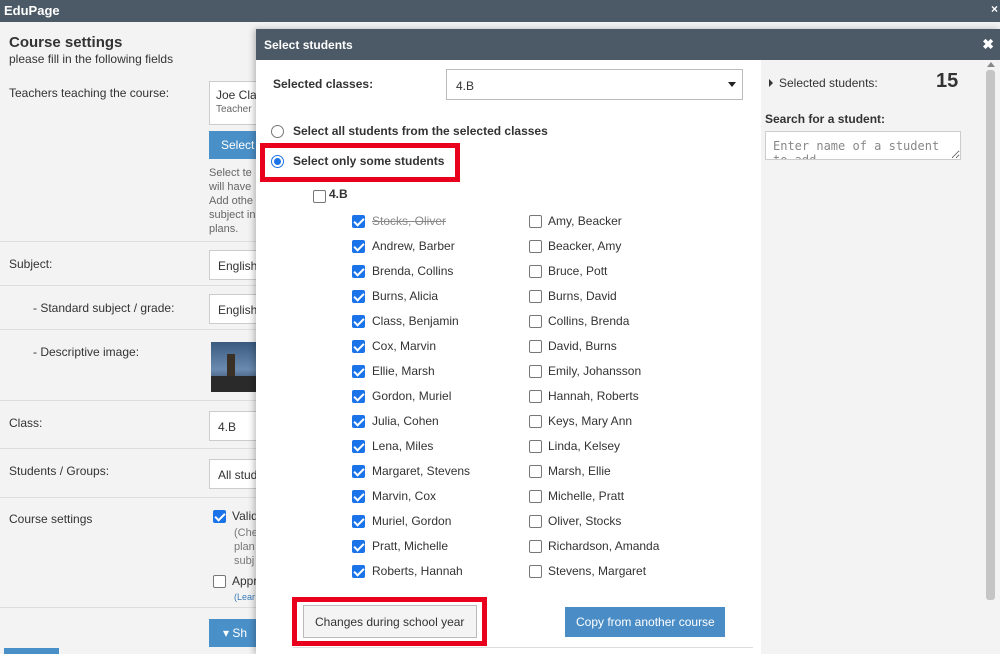 The height and width of the screenshot is (654, 1000). I want to click on student-name: Roberts, Hannah, so click(417, 571).